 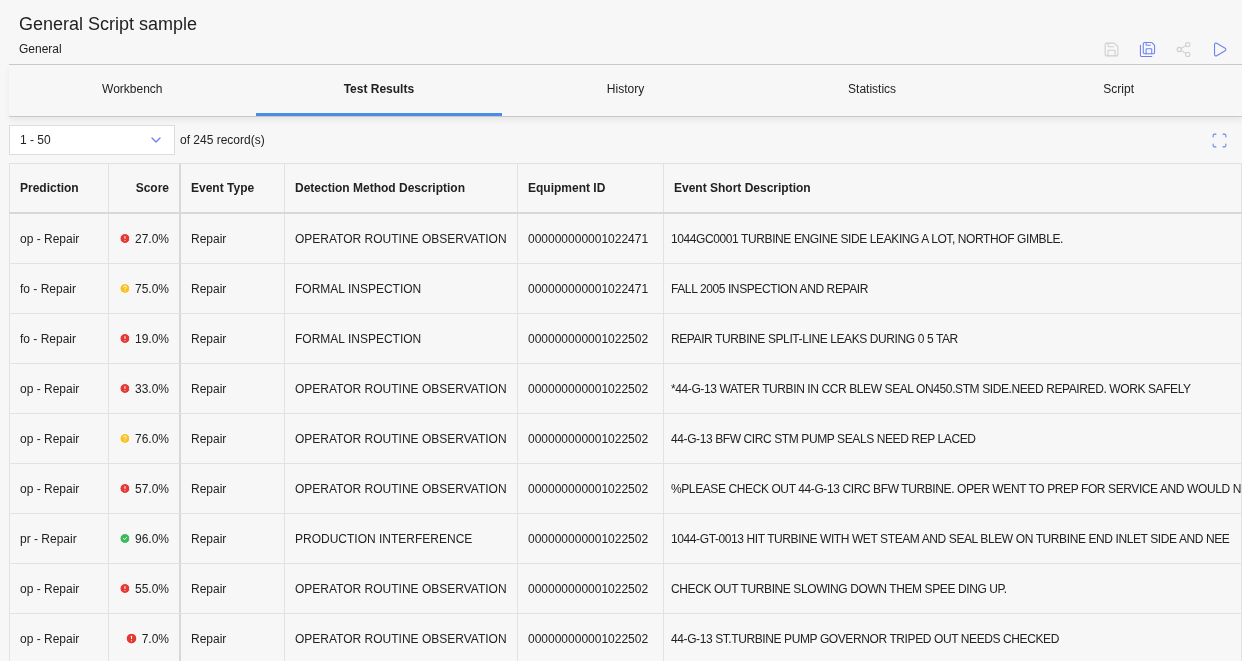 What do you see at coordinates (59, 538) in the screenshot?
I see `table-cell: pr - Repair` at bounding box center [59, 538].